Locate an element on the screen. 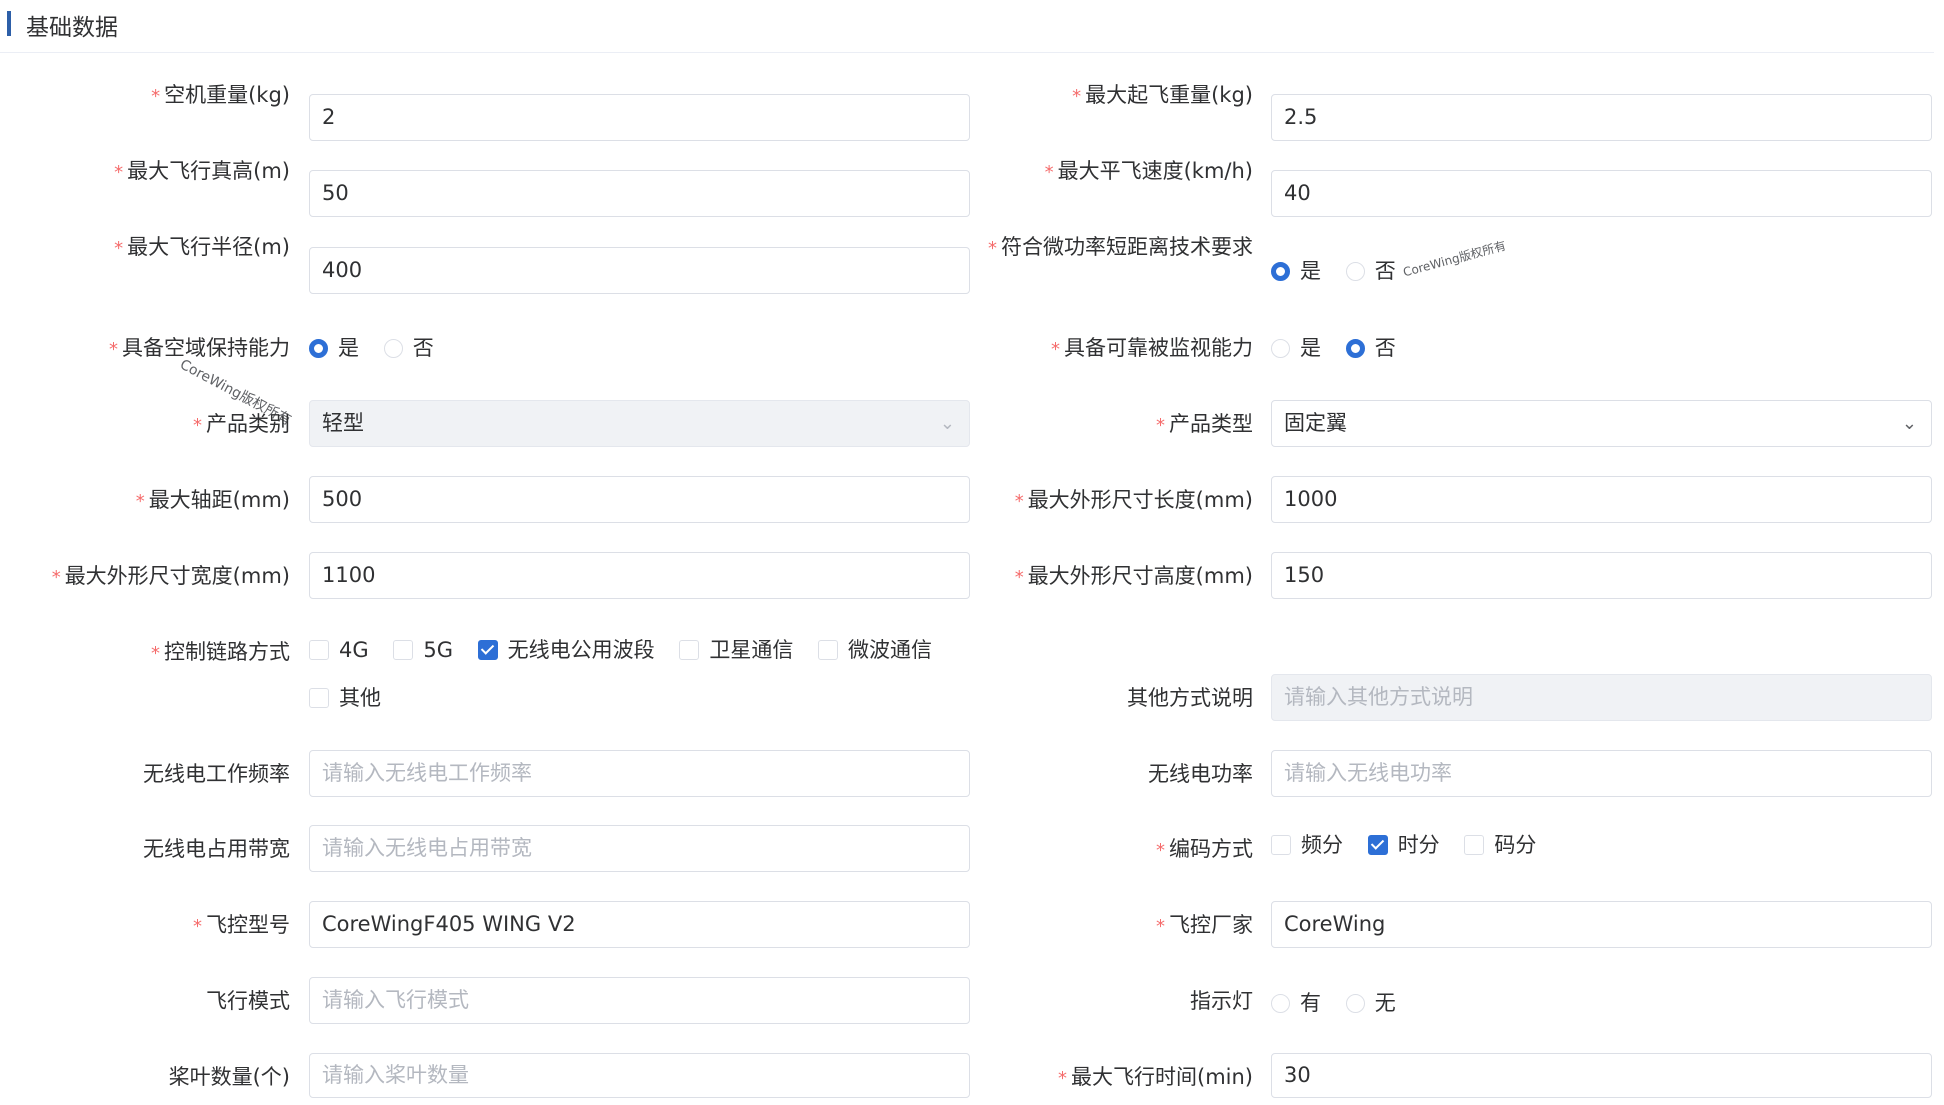 The height and width of the screenshot is (1105, 1944). radio-bandwidth-label: 无线电占用带宽 is located at coordinates (216, 849).